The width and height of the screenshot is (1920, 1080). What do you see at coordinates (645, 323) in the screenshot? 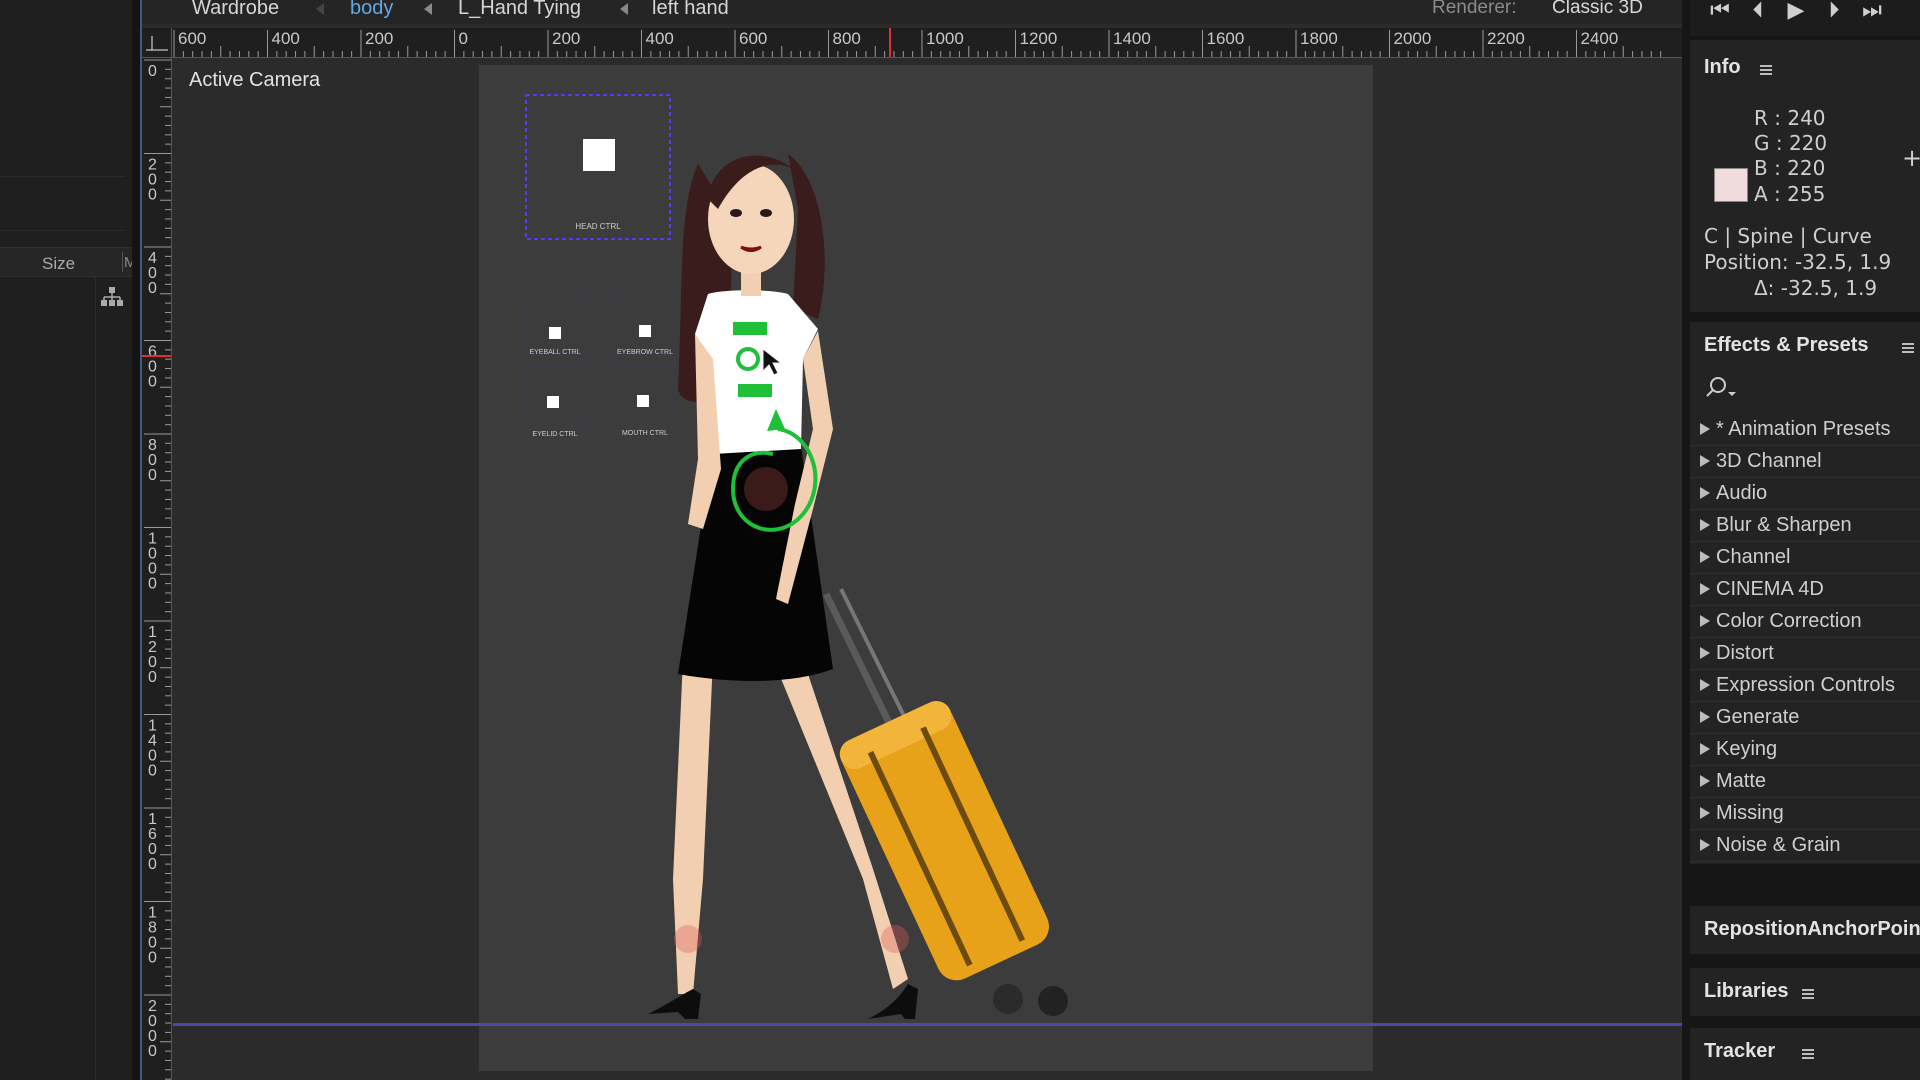
I see `eyebrow-control` at bounding box center [645, 323].